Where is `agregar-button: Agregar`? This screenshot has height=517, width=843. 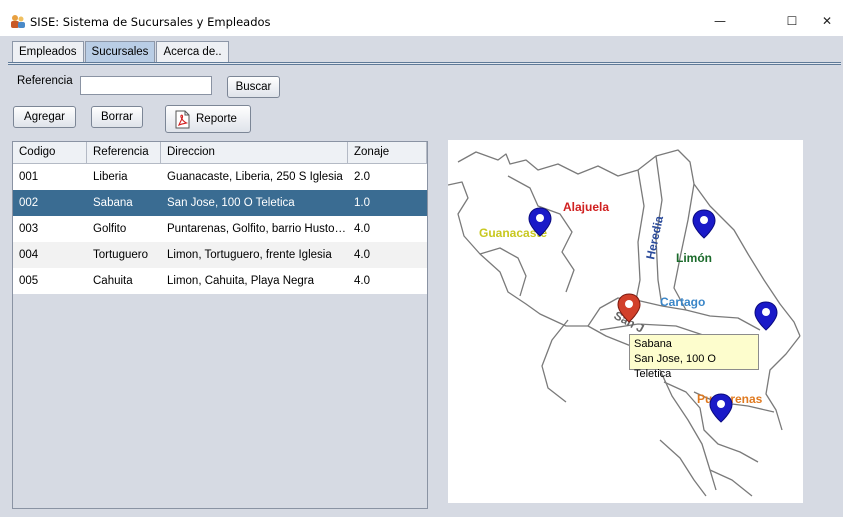
agregar-button: Agregar is located at coordinates (44, 117).